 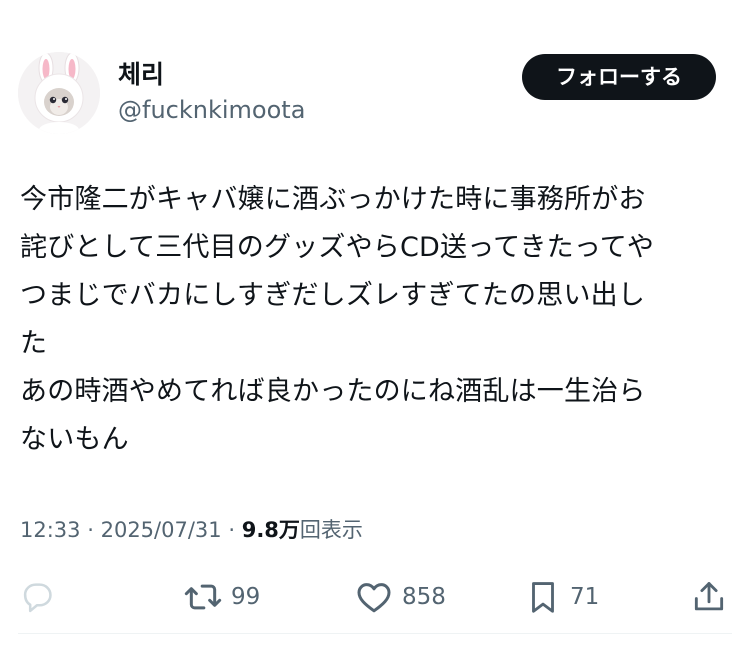 I want to click on tweet-text-line: 今市隆二がキャバ嬢に酒ぶっかけた時に事務所がお, so click(x=333, y=199).